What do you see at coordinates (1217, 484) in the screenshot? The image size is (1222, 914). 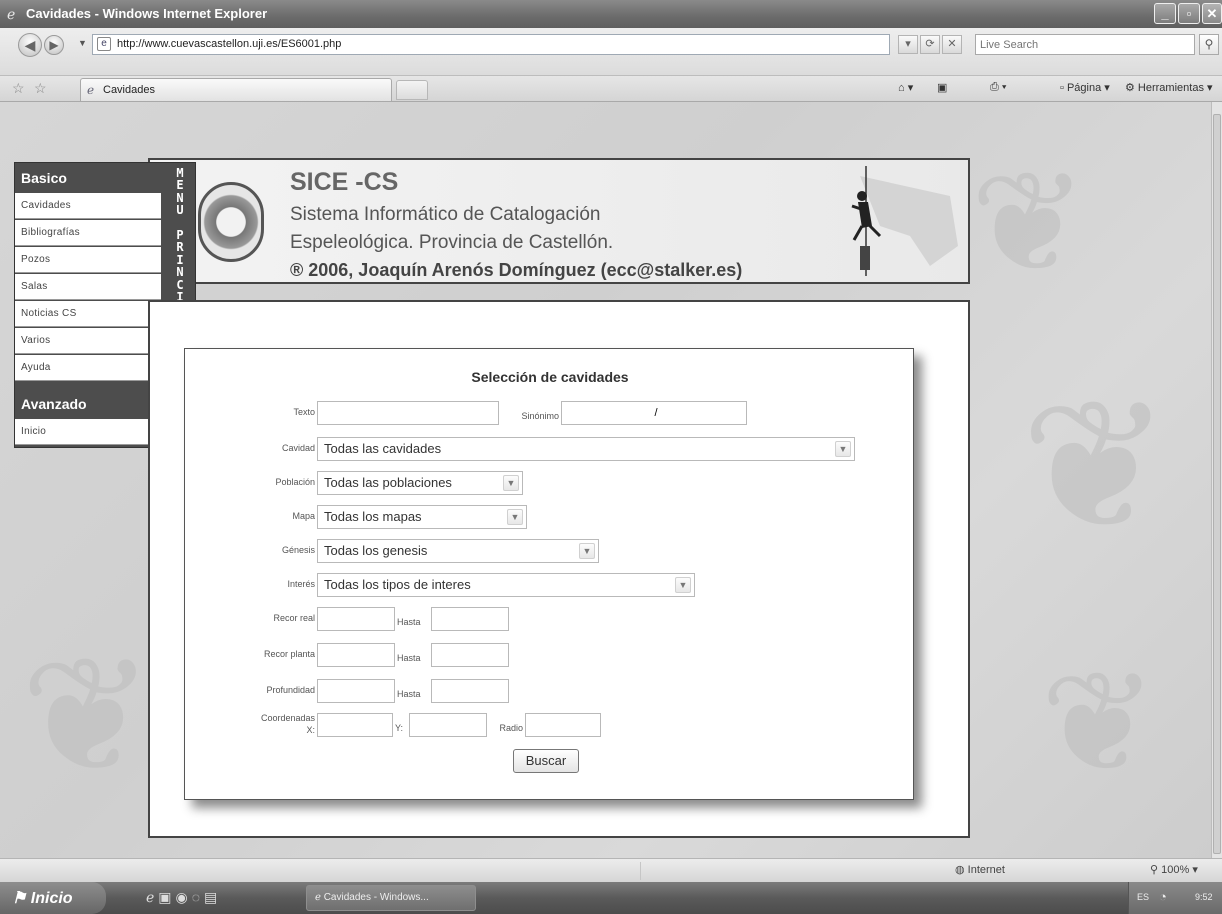 I see `scrollbar-thumb` at bounding box center [1217, 484].